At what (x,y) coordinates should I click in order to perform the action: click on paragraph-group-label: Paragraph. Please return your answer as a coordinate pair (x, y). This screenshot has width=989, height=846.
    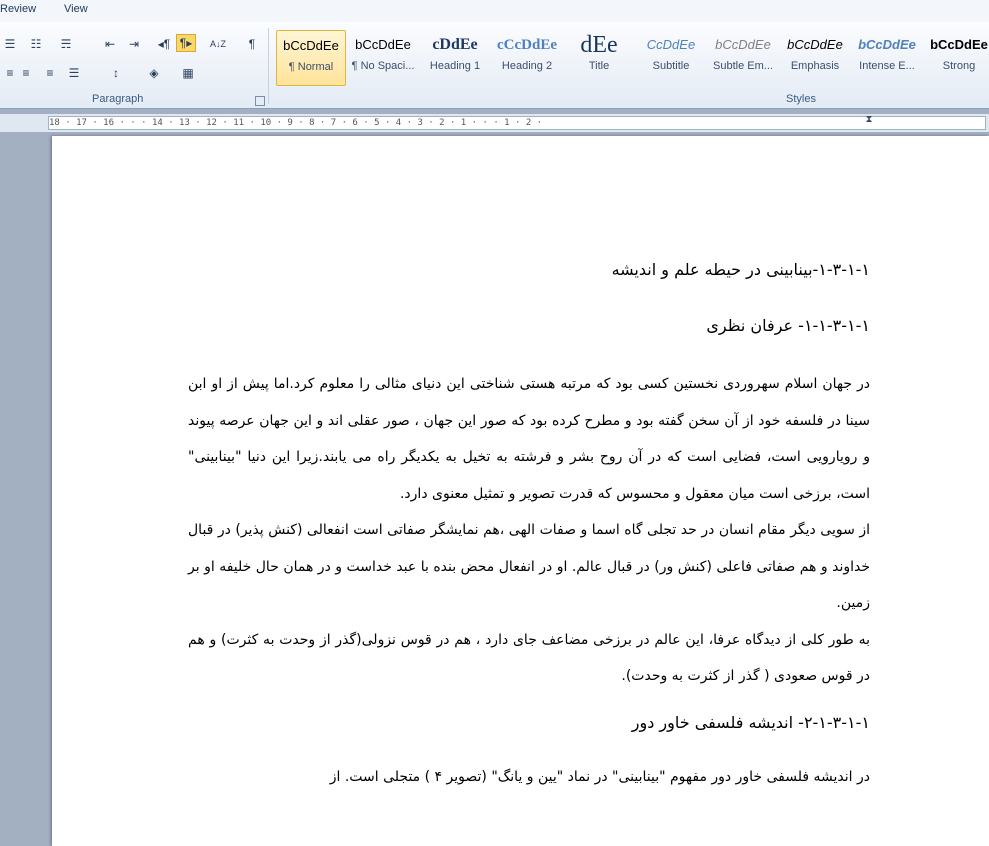
    Looking at the image, I should click on (118, 99).